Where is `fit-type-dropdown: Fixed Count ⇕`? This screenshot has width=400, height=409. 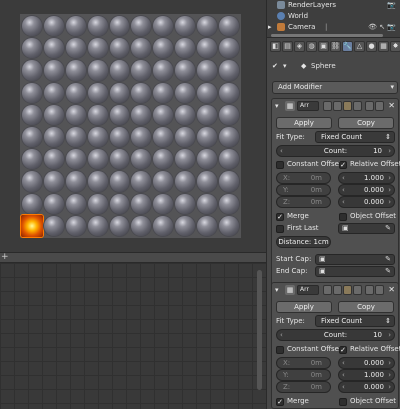 fit-type-dropdown: Fixed Count ⇕ is located at coordinates (355, 321).